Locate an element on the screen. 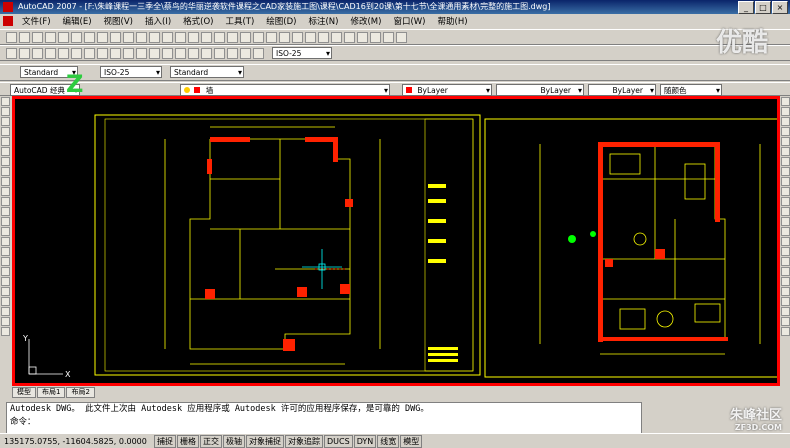 This screenshot has height=448, width=790. snap-toggle: 捕捉 is located at coordinates (165, 441).